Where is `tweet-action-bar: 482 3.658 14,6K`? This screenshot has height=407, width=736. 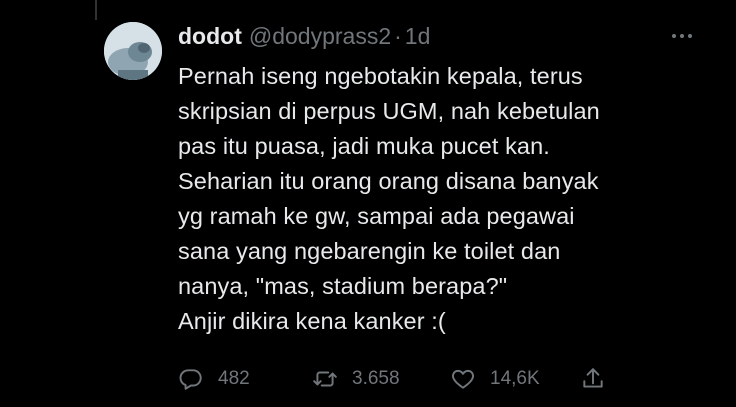 tweet-action-bar: 482 3.658 14,6K is located at coordinates (403, 379).